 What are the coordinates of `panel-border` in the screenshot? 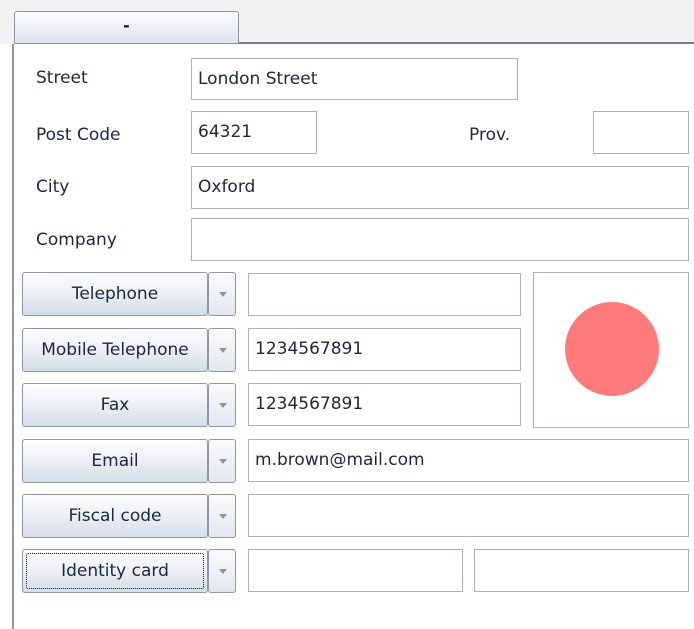 It's located at (13, 336).